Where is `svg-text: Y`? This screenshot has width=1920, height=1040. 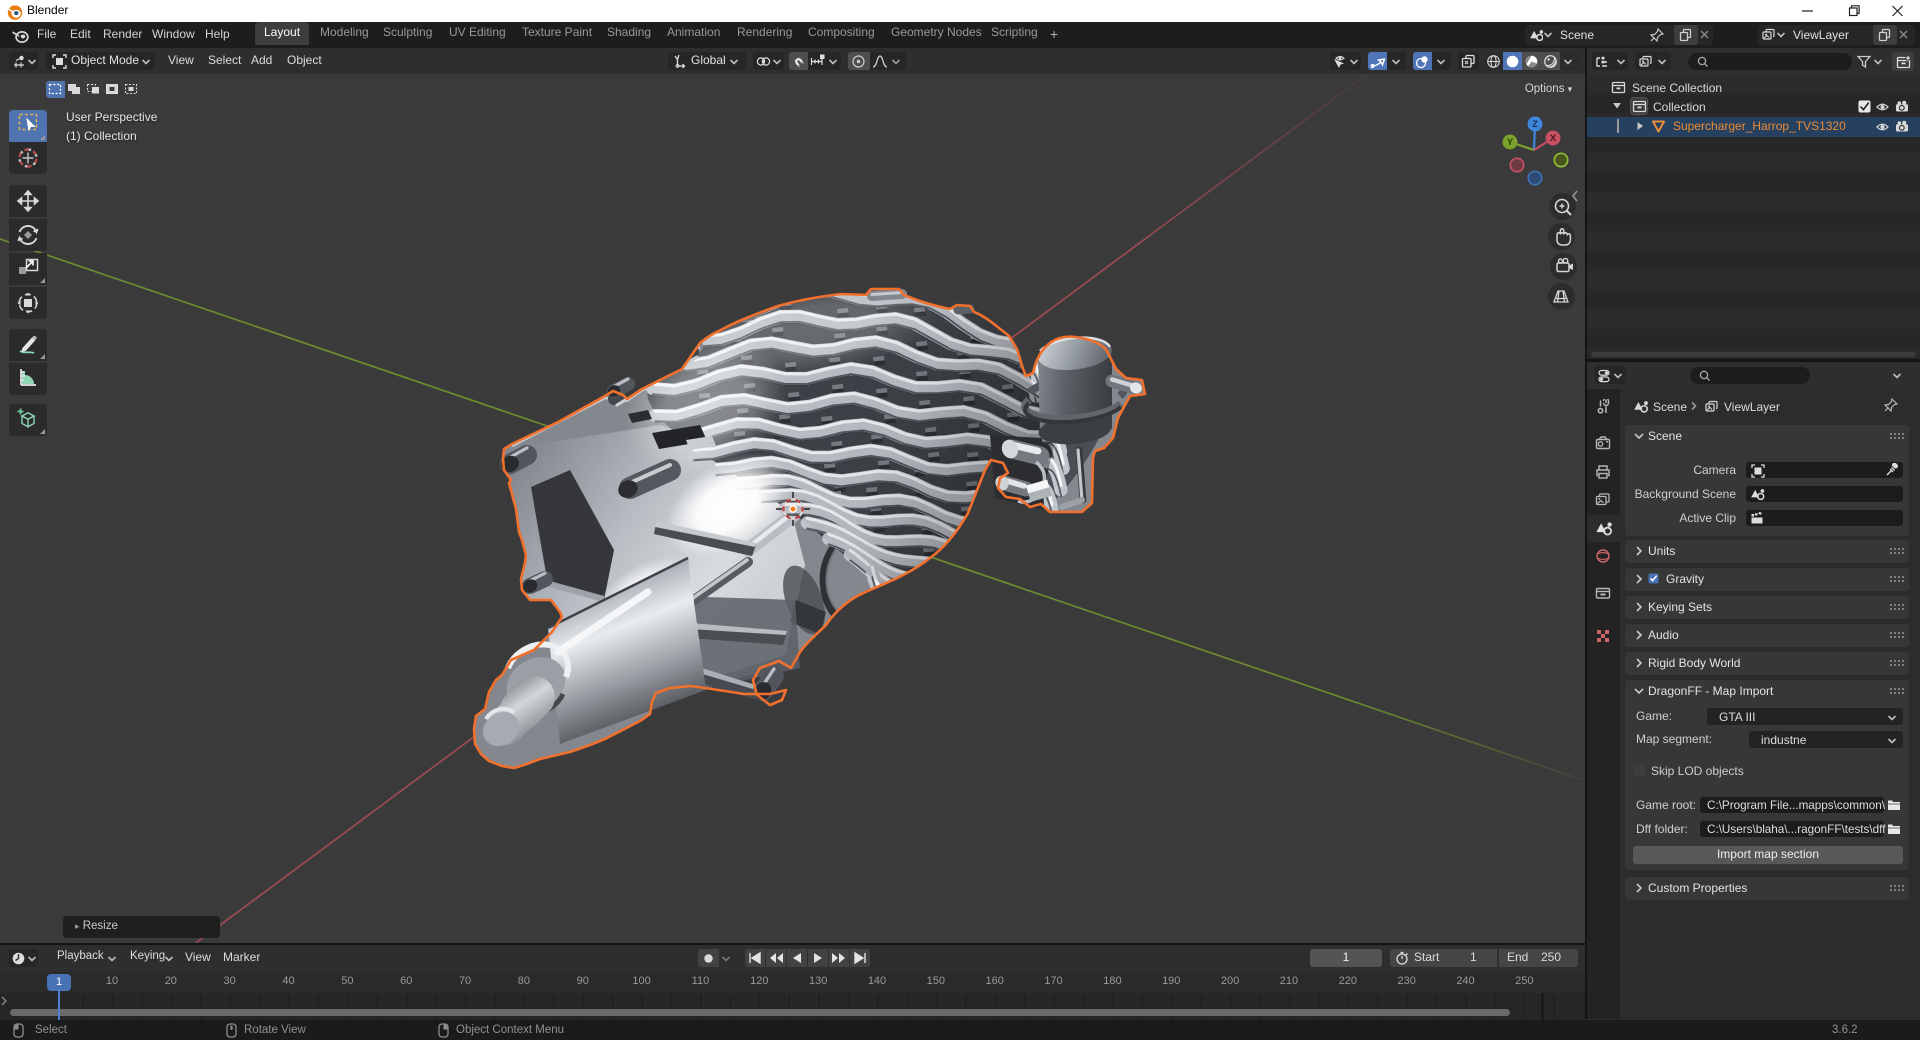
svg-text: Y is located at coordinates (1510, 142).